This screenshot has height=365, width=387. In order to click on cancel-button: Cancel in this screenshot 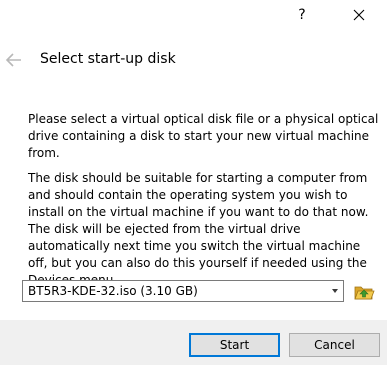, I will do `click(334, 345)`.